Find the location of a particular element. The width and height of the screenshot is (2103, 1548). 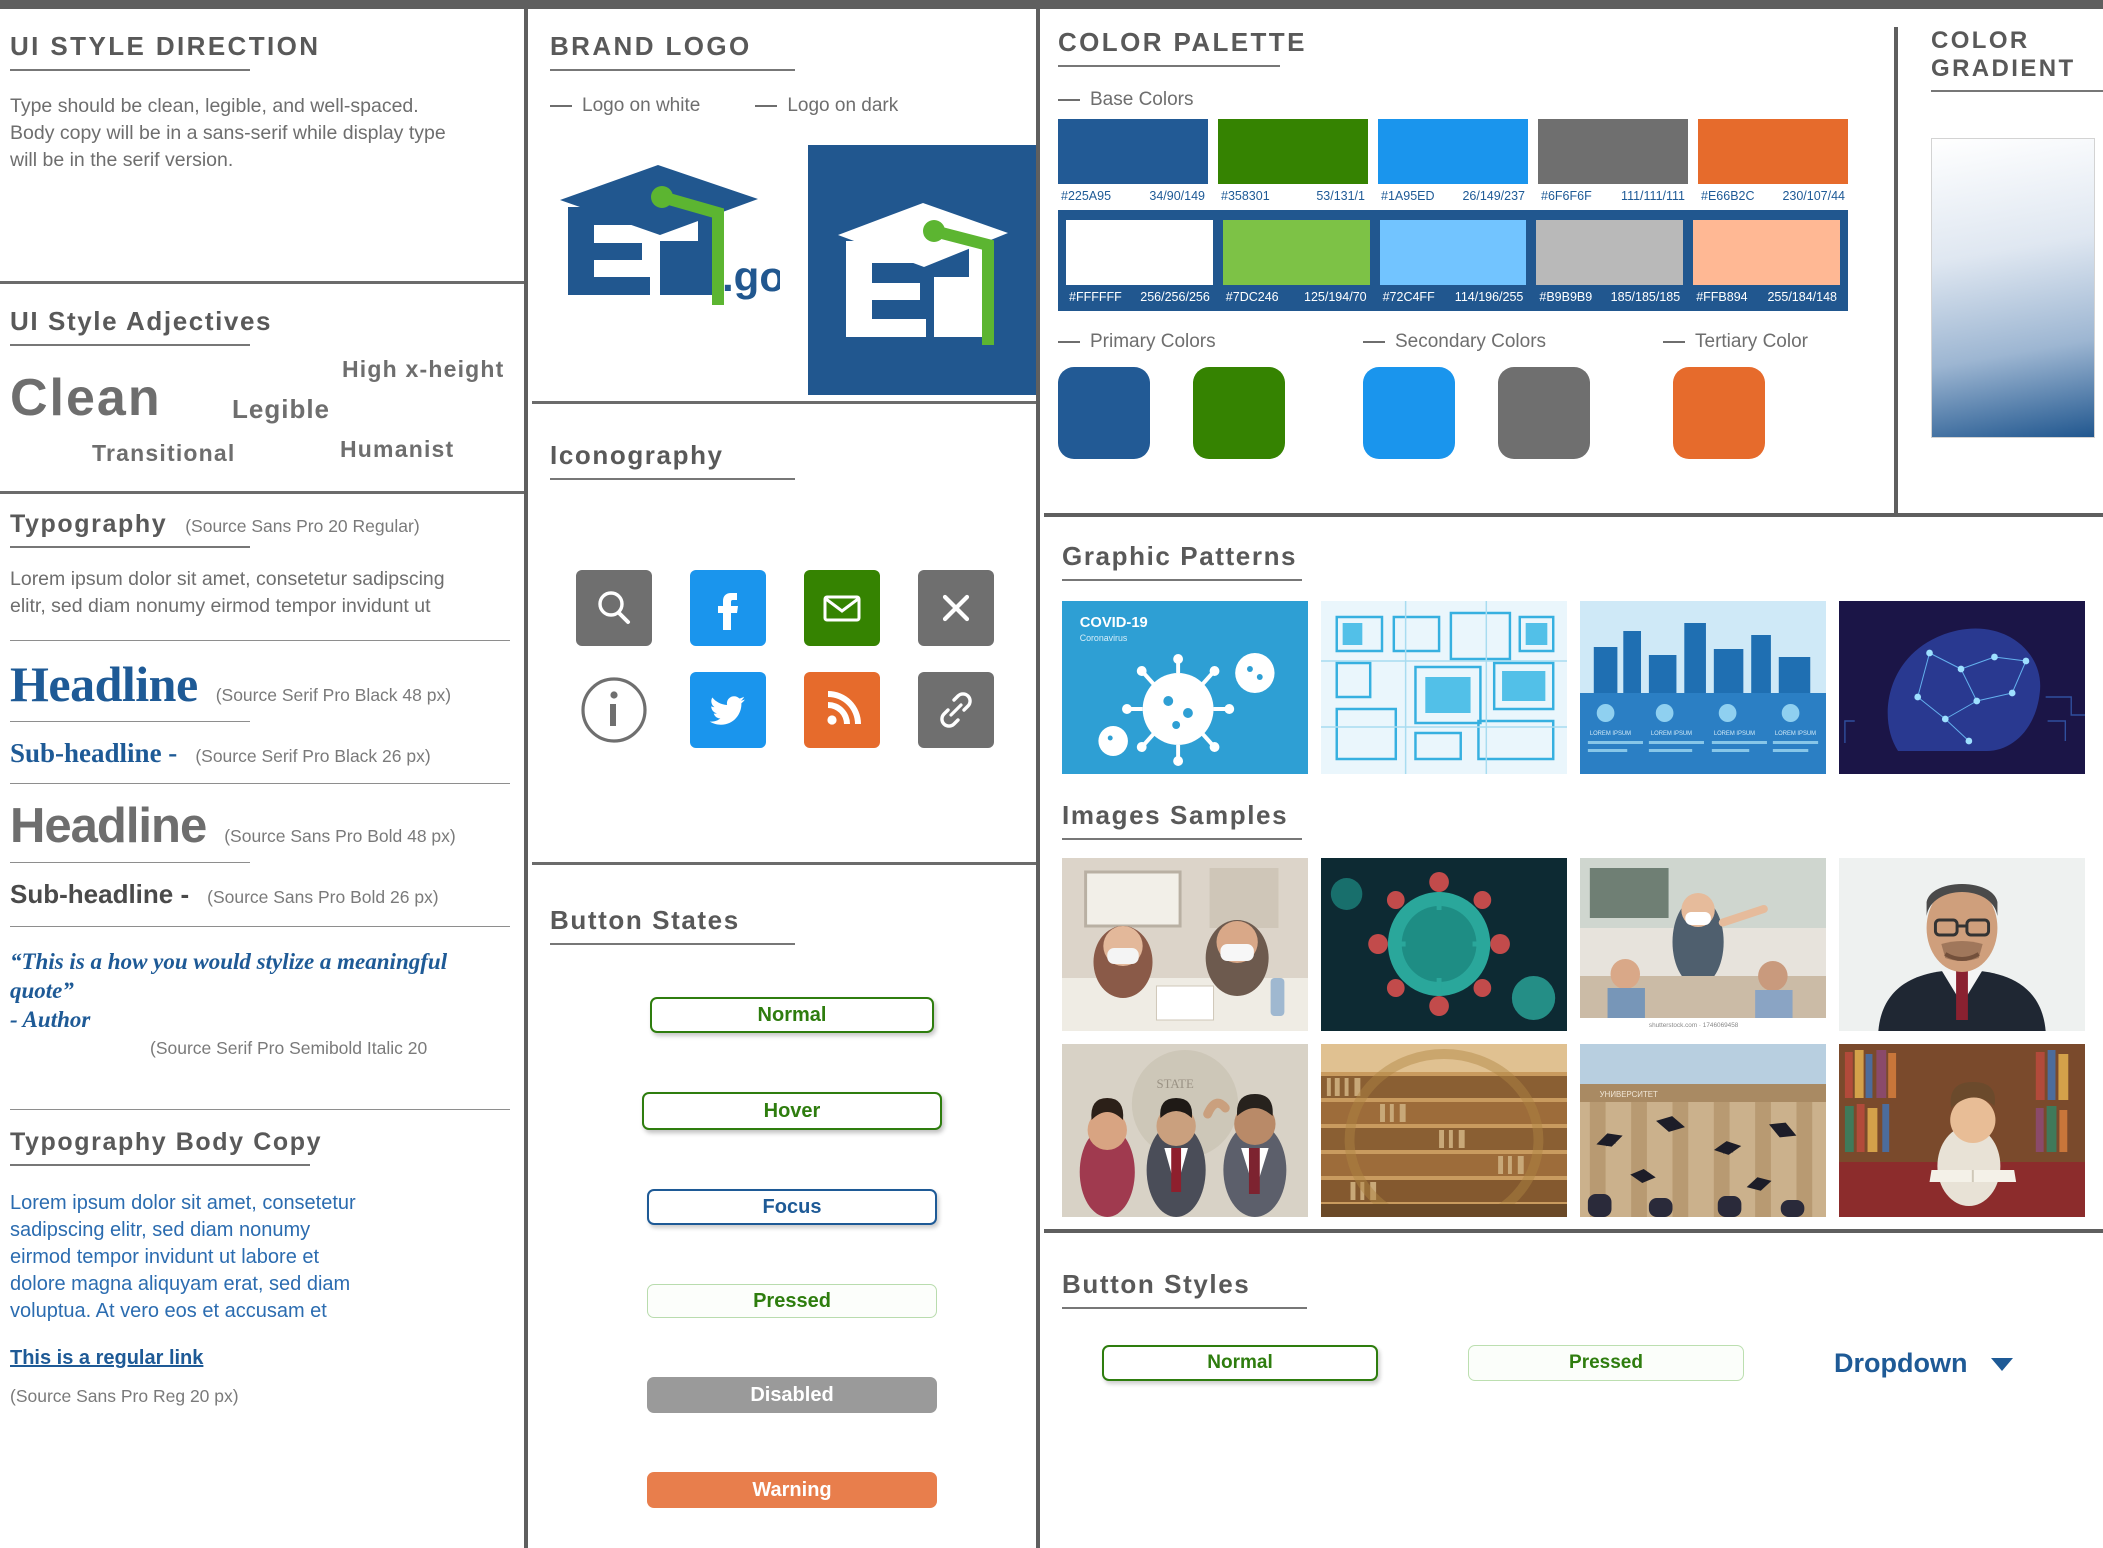

masked-classroom-photo: shutterstock.com · 1746069458 is located at coordinates (1703, 944).